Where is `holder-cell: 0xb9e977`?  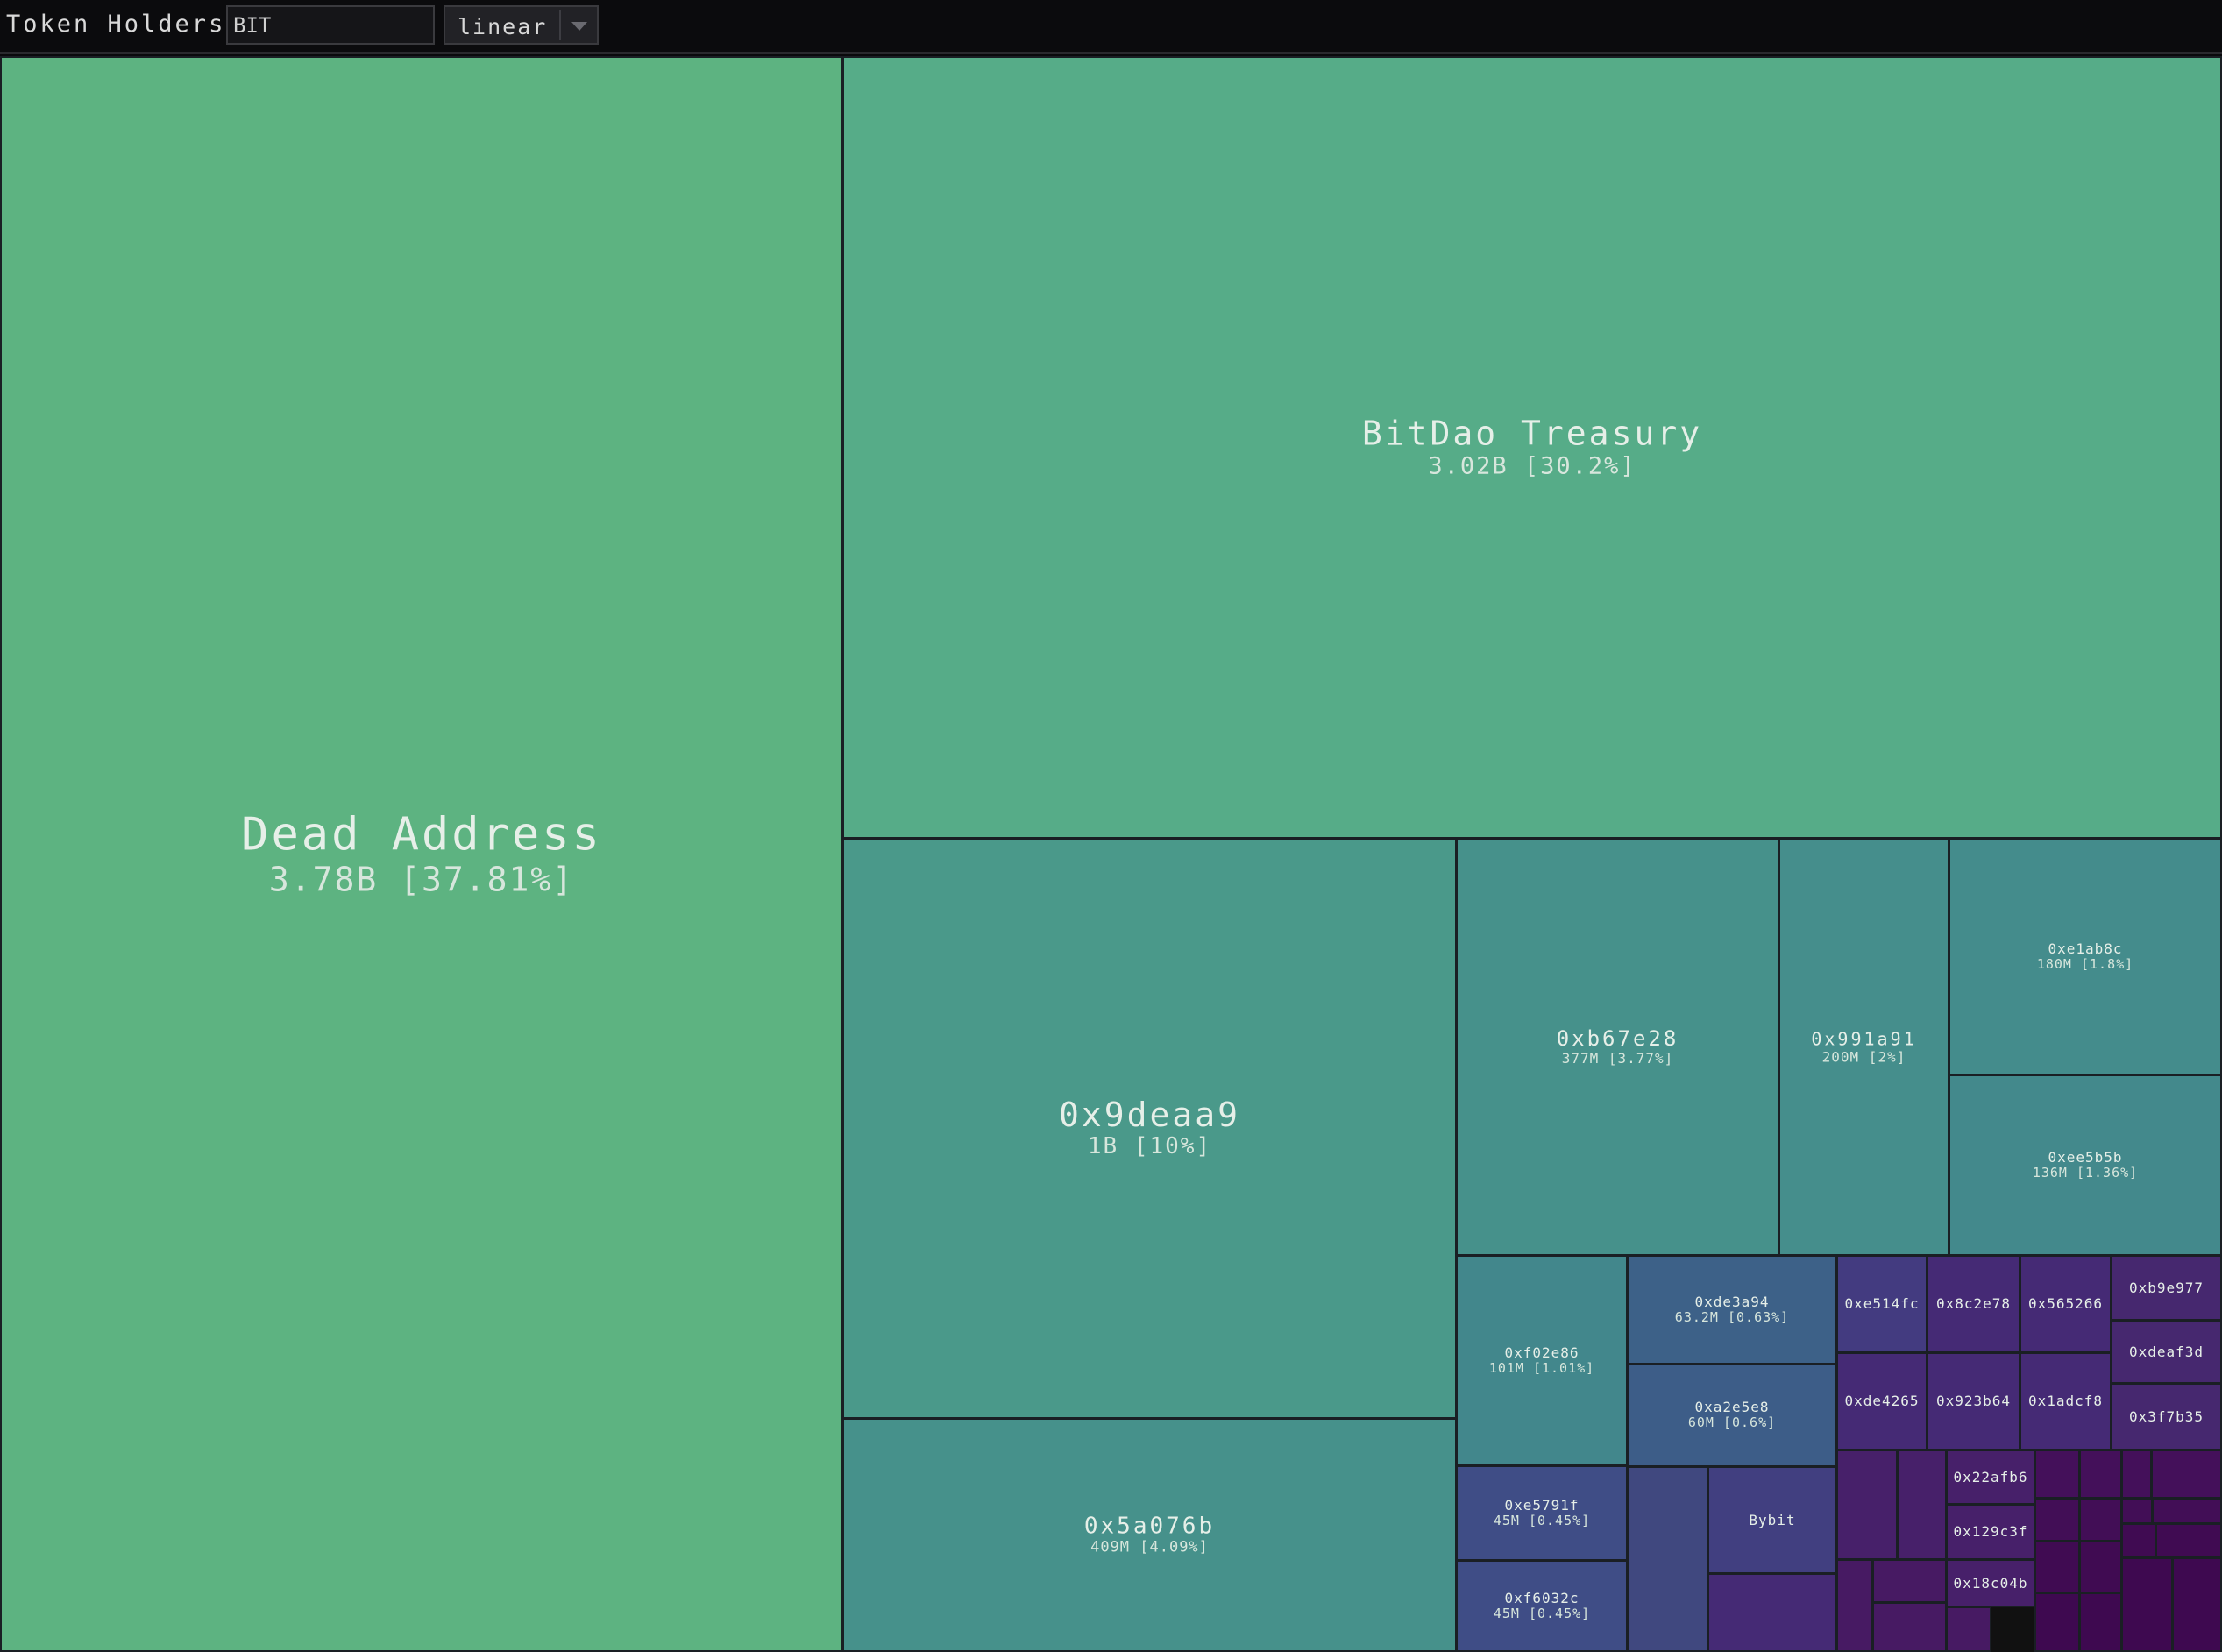 holder-cell: 0xb9e977 is located at coordinates (2166, 1288).